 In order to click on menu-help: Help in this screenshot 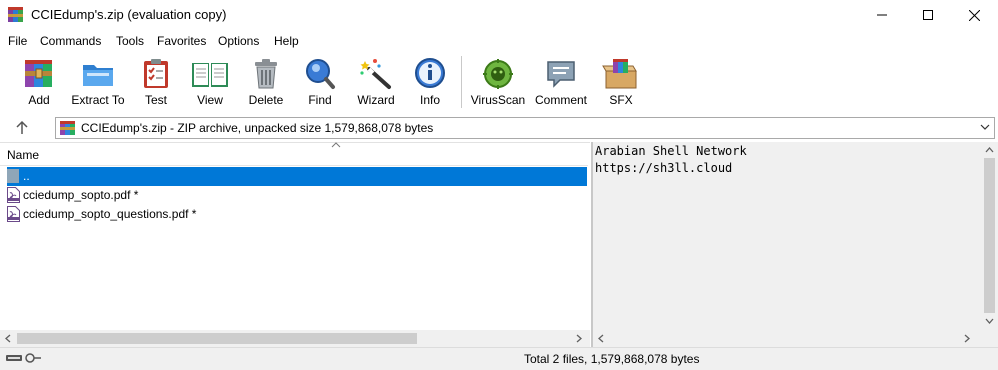, I will do `click(286, 41)`.